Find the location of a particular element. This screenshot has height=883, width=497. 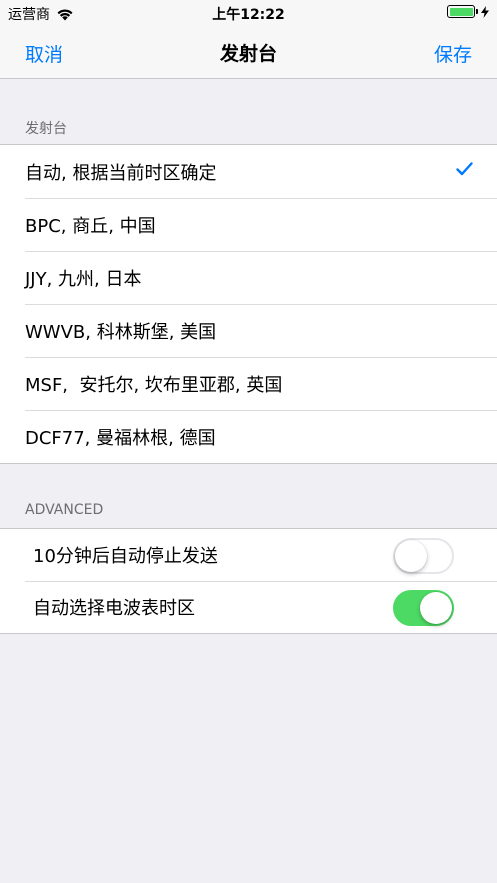

station-label: JJY, 九州, 日本 is located at coordinates (83, 279).